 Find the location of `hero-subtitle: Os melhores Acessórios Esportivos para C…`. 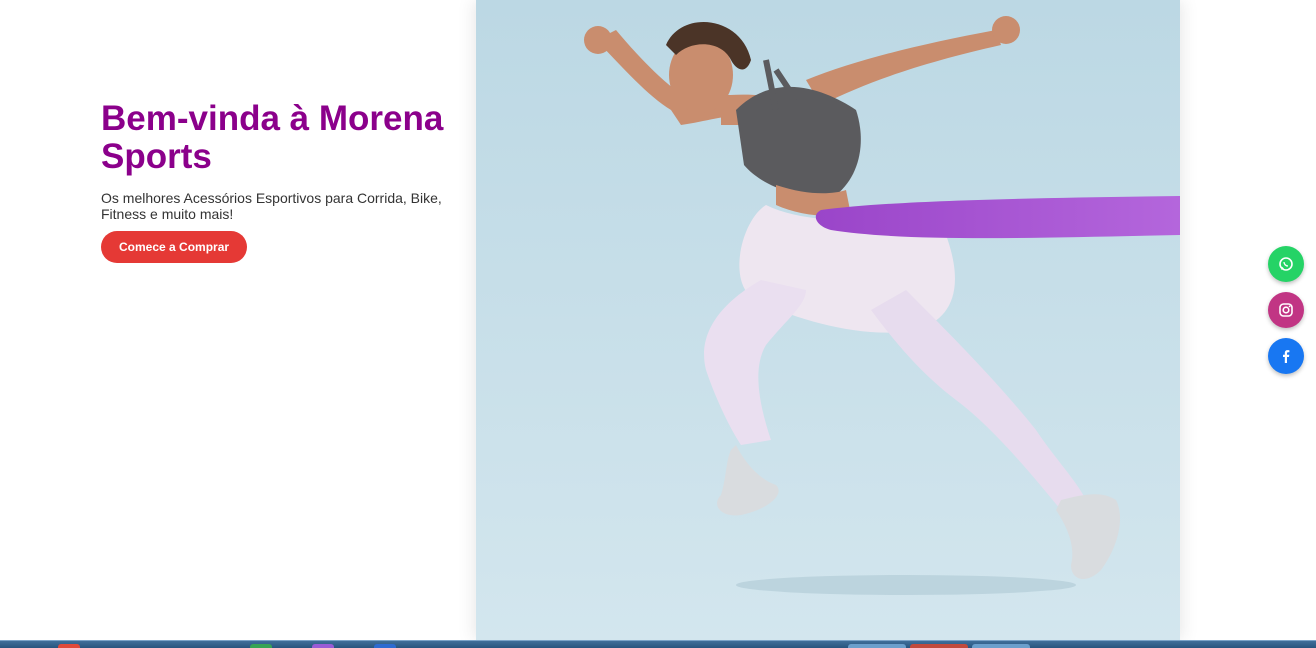

hero-subtitle: Os melhores Acessórios Esportivos para C… is located at coordinates (271, 206).